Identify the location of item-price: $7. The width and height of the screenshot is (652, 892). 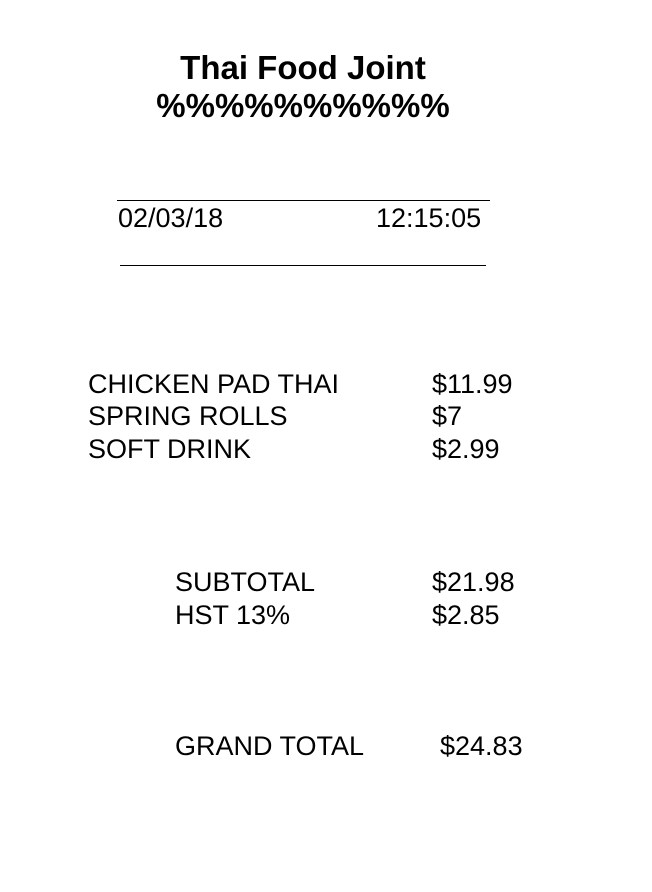
(447, 416).